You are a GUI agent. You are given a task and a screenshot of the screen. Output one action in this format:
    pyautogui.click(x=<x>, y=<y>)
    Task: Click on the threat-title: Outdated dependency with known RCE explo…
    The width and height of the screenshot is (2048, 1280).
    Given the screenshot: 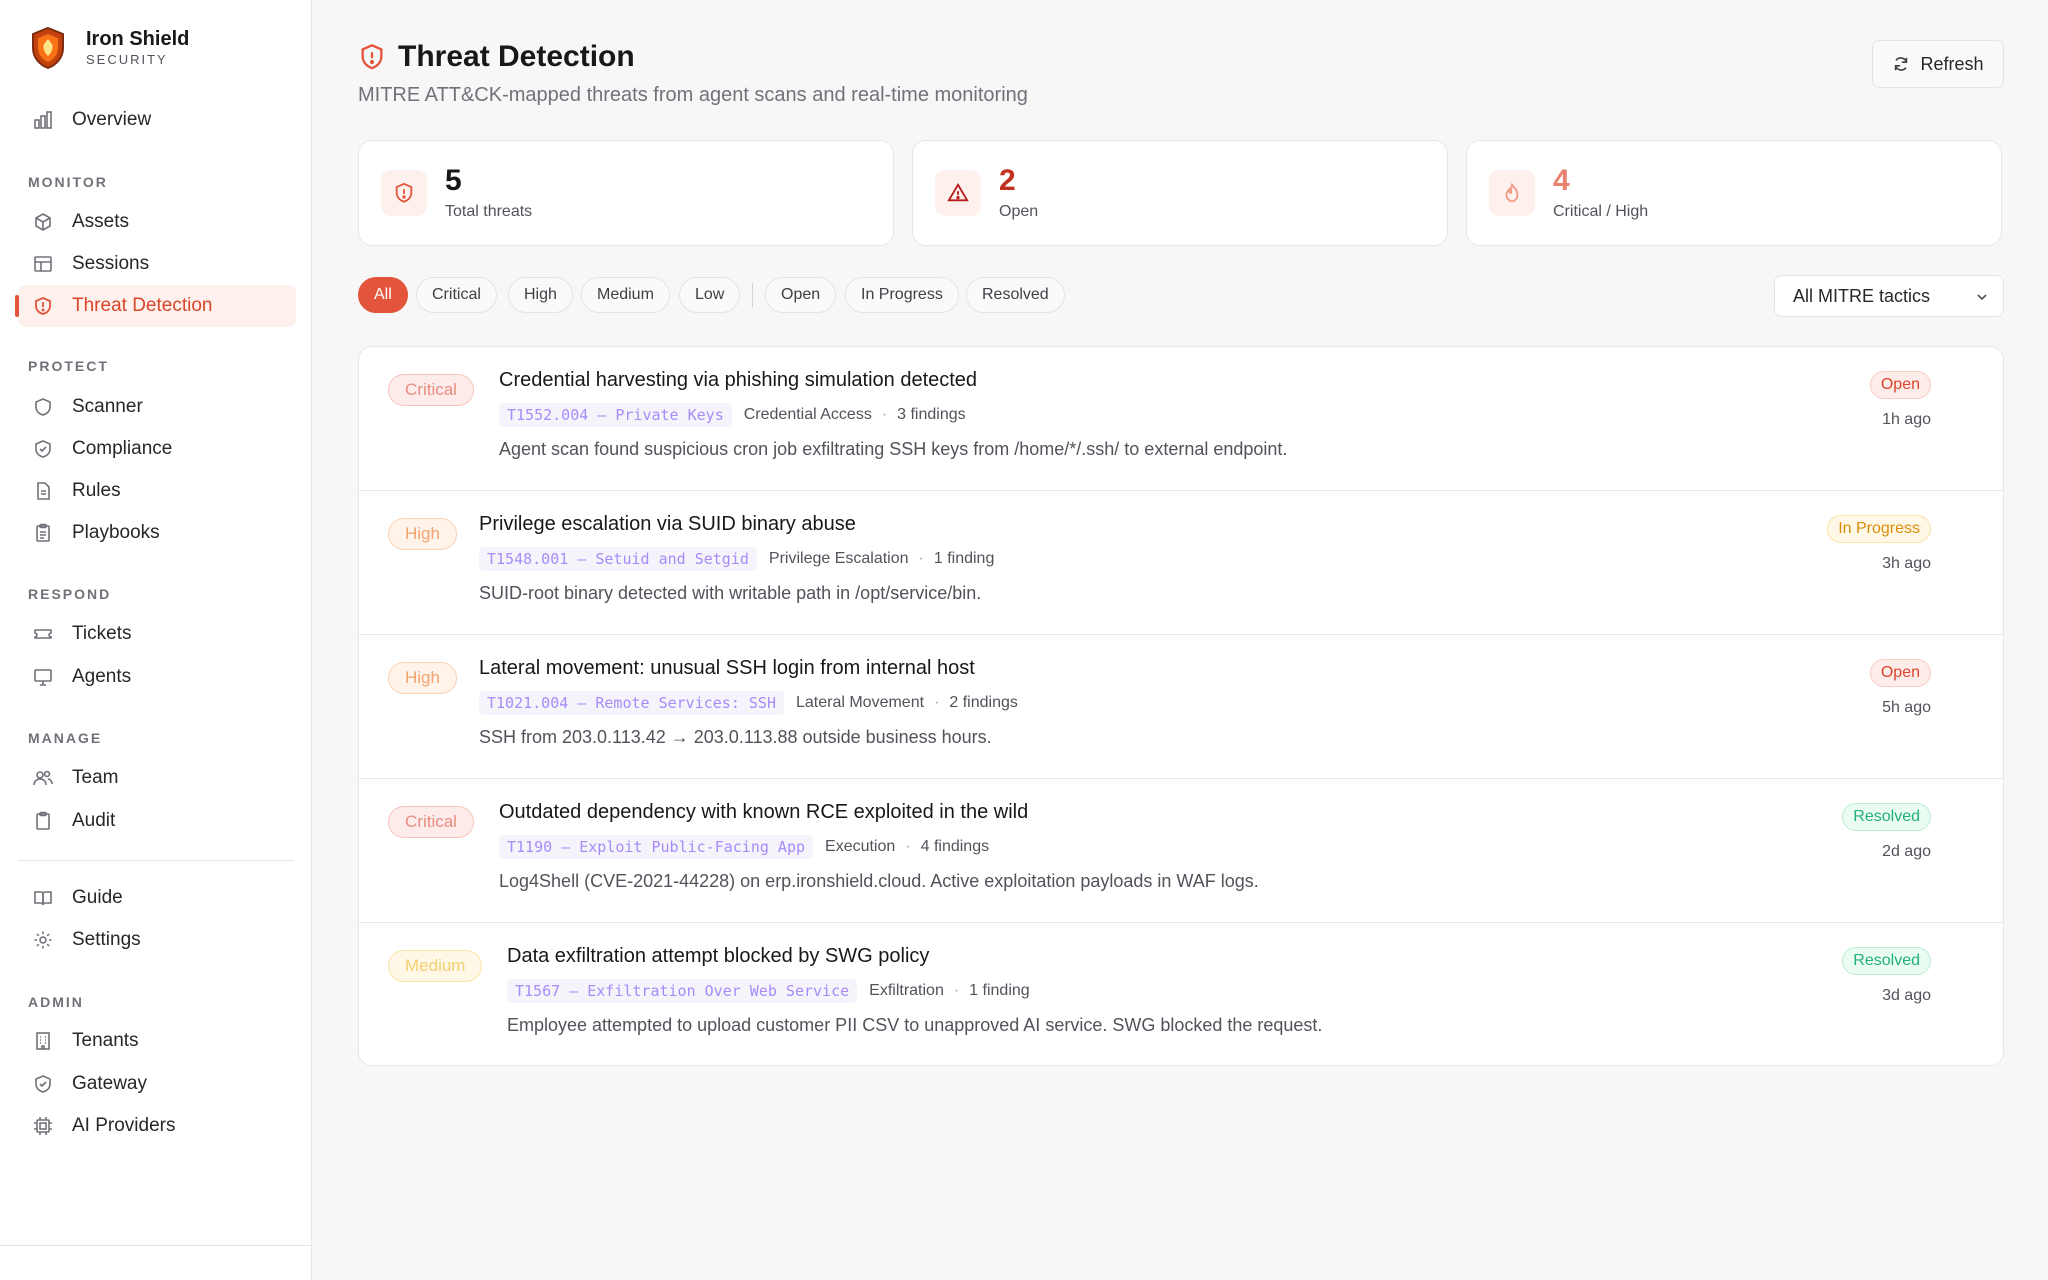 What is the action you would take?
    pyautogui.click(x=764, y=812)
    